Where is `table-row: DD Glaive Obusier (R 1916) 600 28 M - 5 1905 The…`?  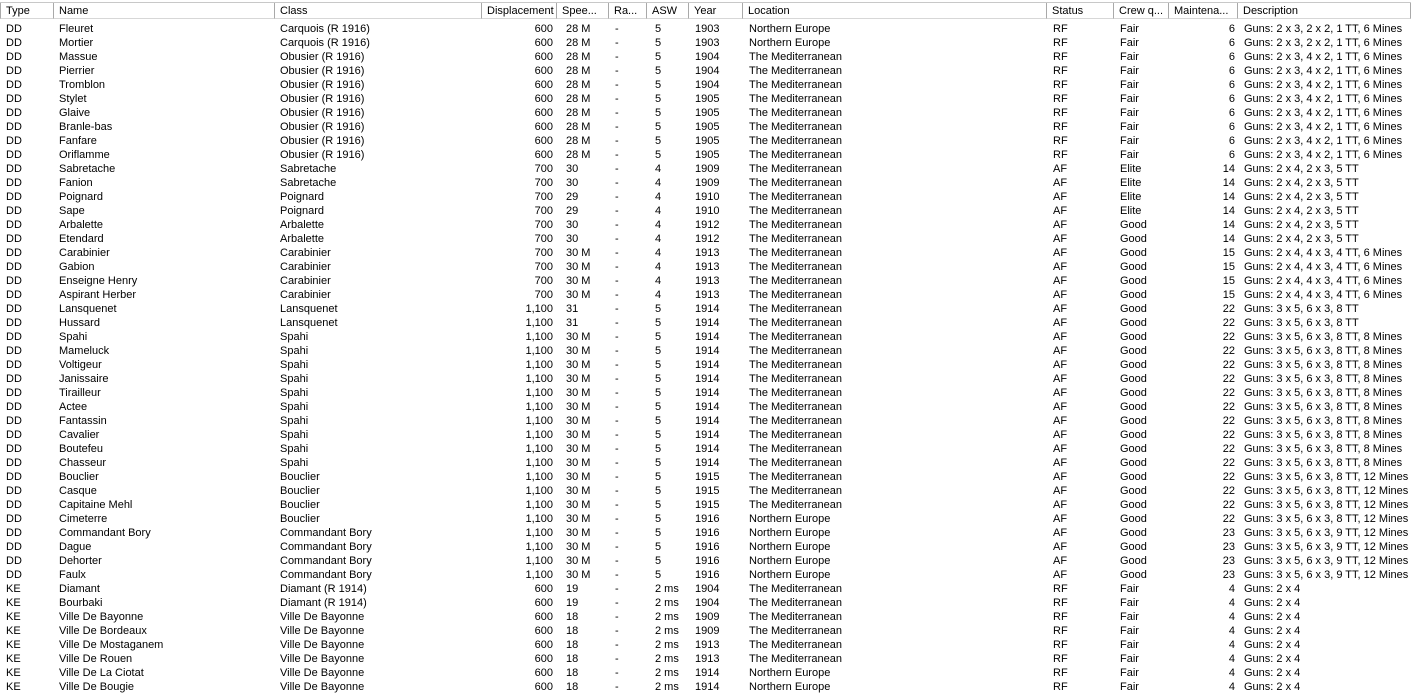
table-row: DD Glaive Obusier (R 1916) 600 28 M - 5 1905 The… is located at coordinates (705, 113).